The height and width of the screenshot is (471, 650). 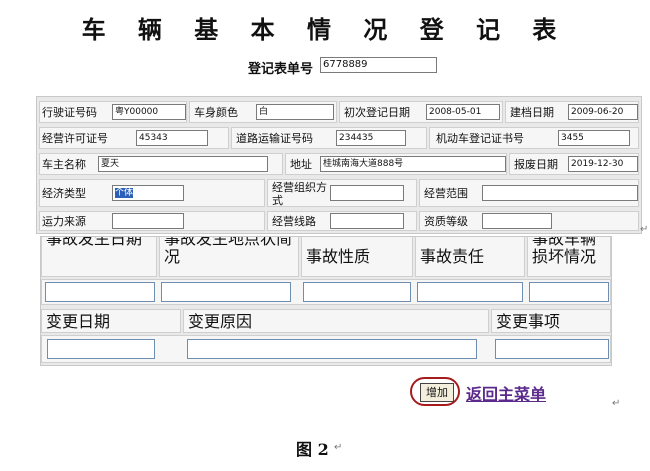 What do you see at coordinates (148, 193) in the screenshot?
I see `econ-type-input: 个体` at bounding box center [148, 193].